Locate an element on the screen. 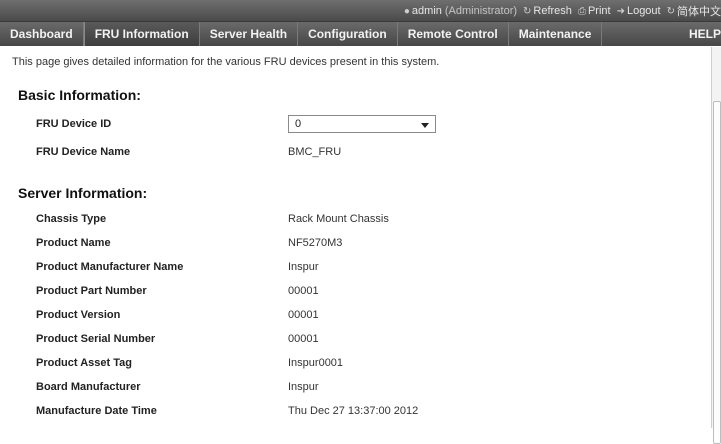 The height and width of the screenshot is (444, 721). info-label: Product Name is located at coordinates (73, 243).